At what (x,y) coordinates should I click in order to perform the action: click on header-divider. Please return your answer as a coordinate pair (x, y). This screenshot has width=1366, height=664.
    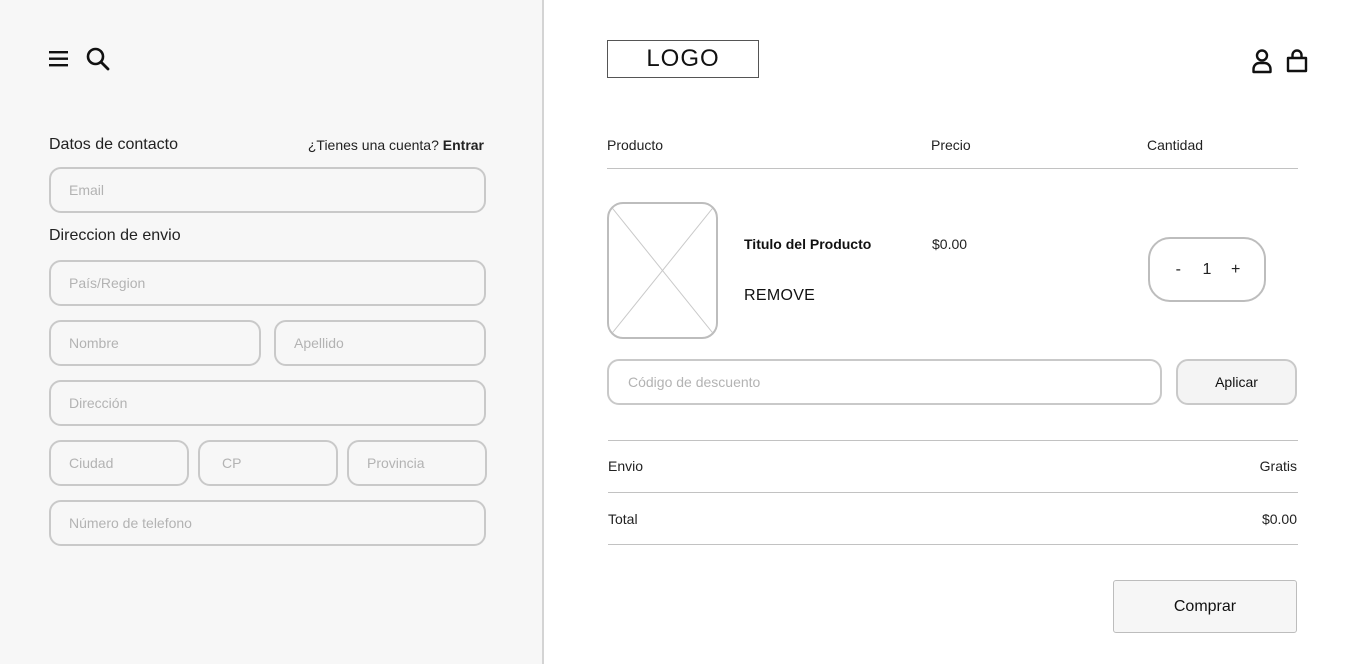
    Looking at the image, I should click on (952, 168).